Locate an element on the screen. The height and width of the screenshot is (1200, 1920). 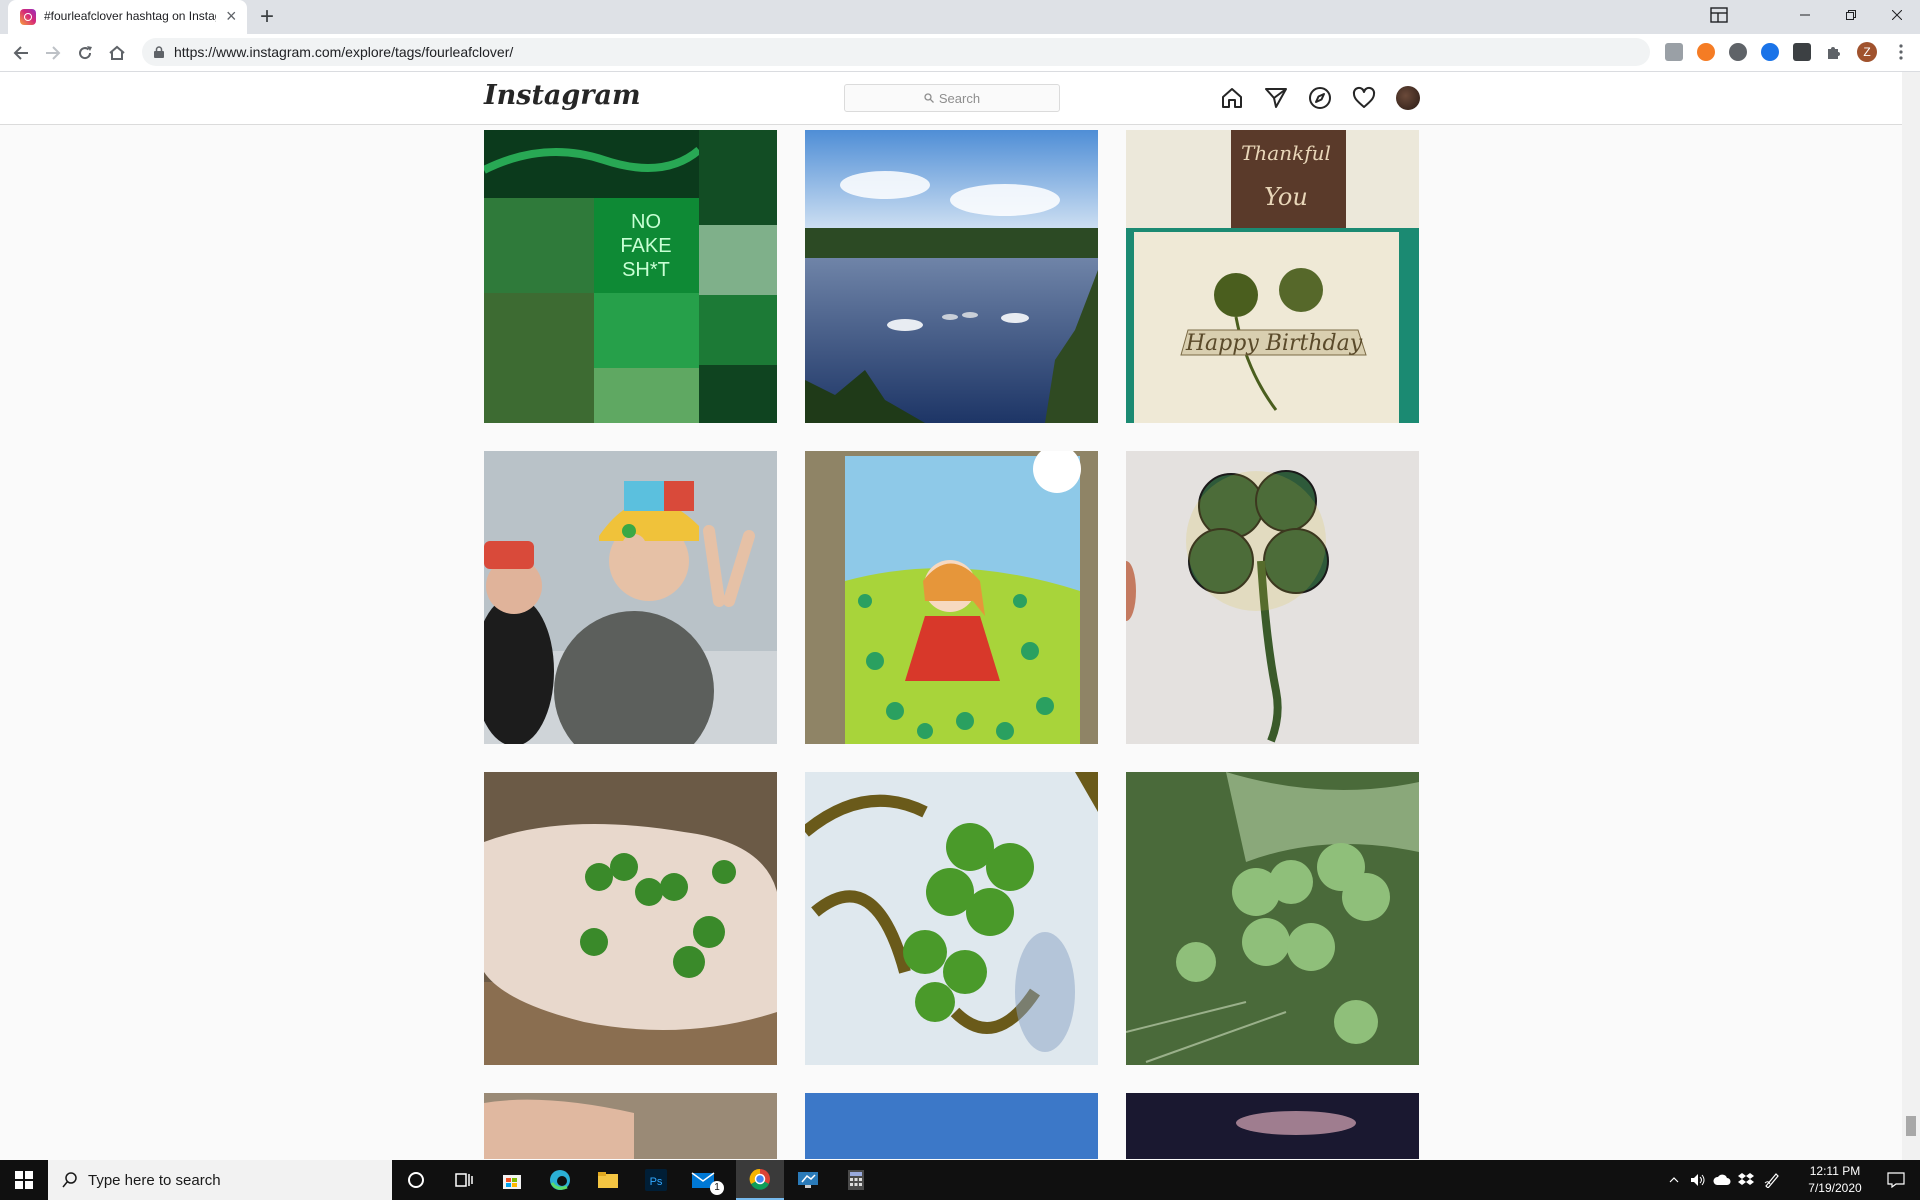
close-window-icon is located at coordinates (1897, 15).